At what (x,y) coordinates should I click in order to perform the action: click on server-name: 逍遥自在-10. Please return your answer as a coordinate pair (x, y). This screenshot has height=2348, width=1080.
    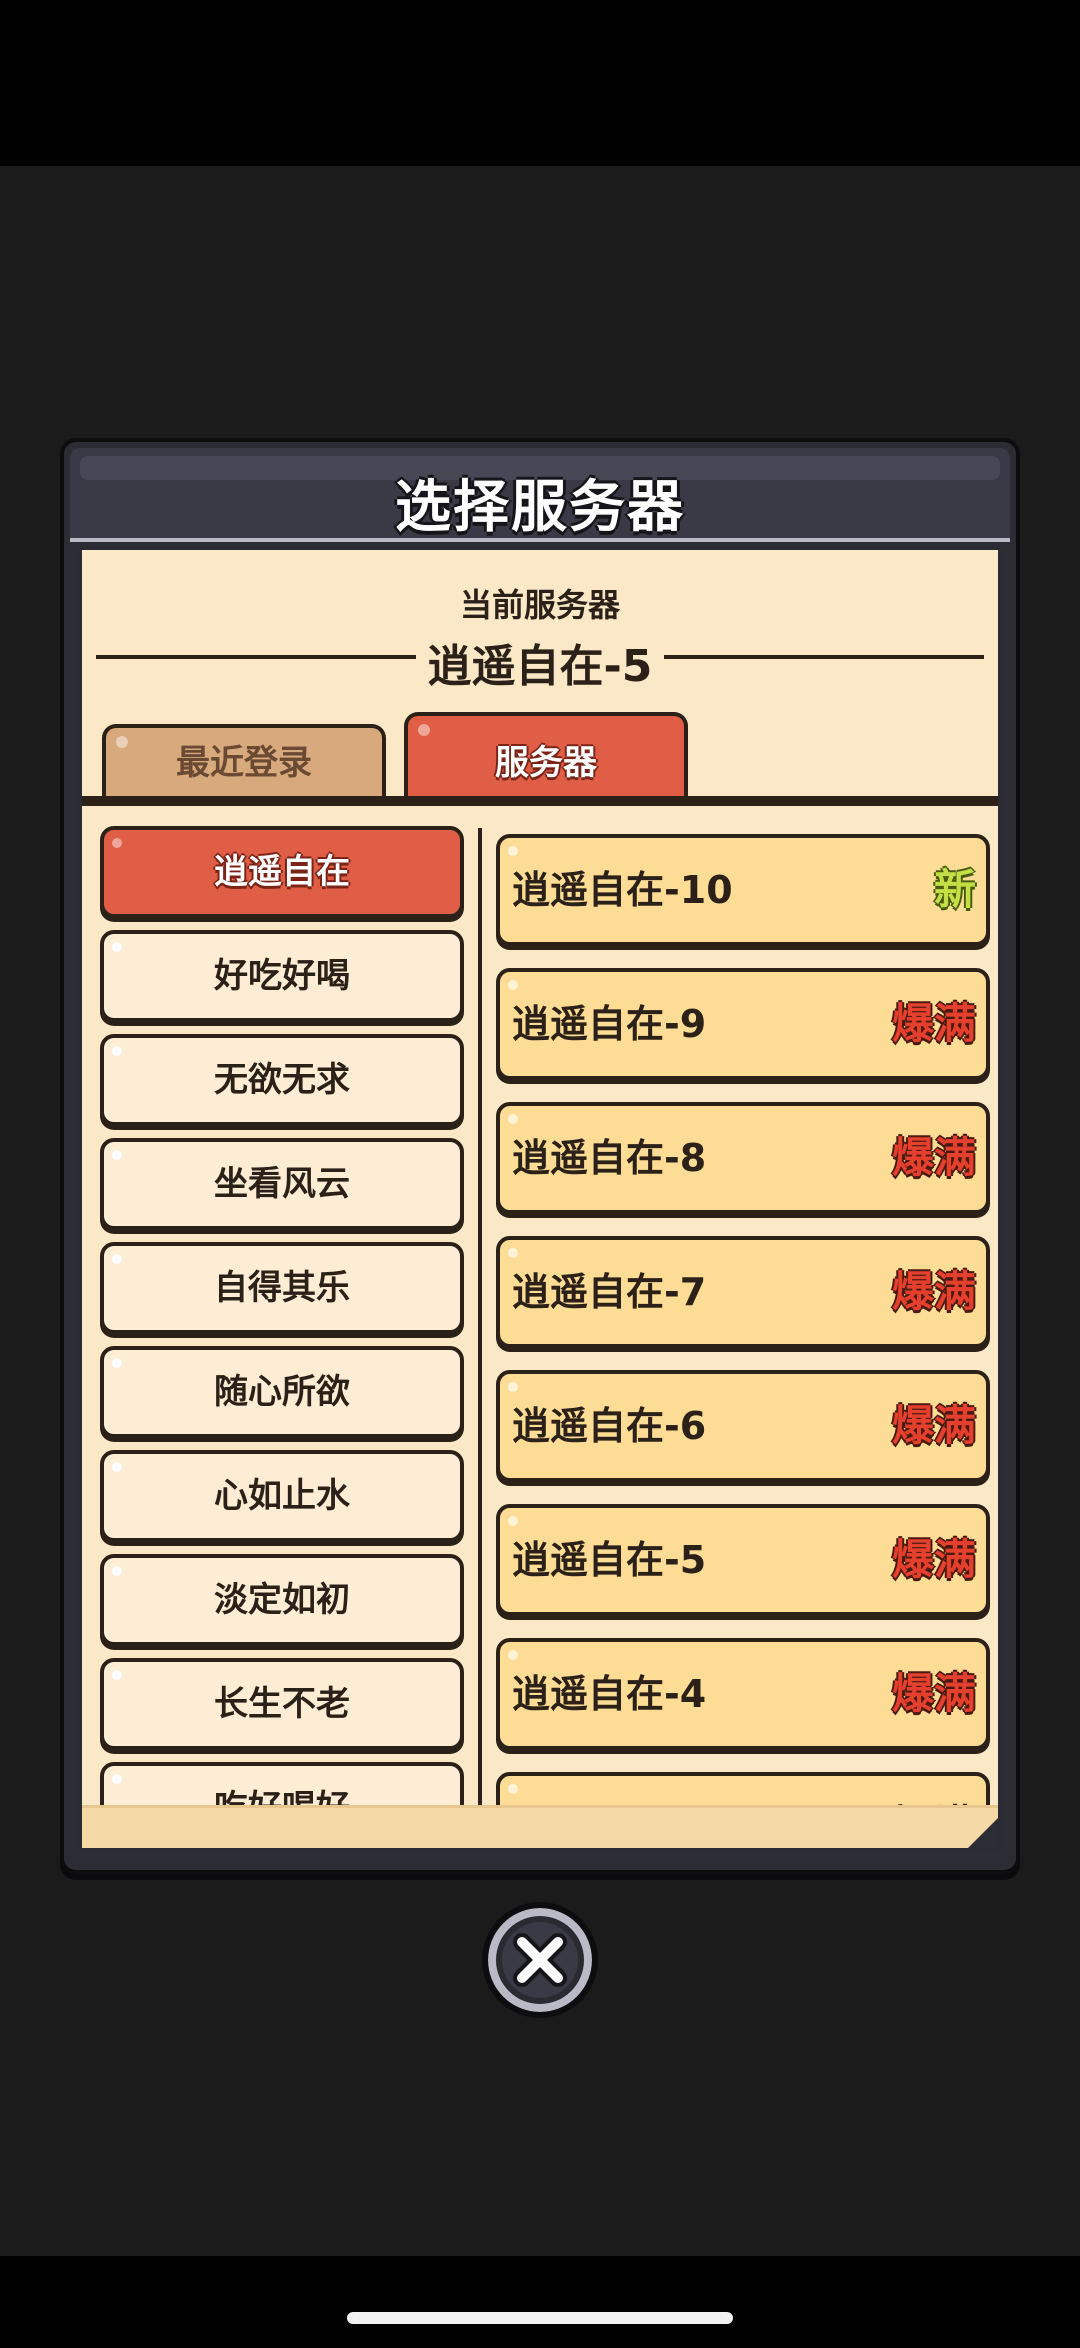
    Looking at the image, I should click on (622, 890).